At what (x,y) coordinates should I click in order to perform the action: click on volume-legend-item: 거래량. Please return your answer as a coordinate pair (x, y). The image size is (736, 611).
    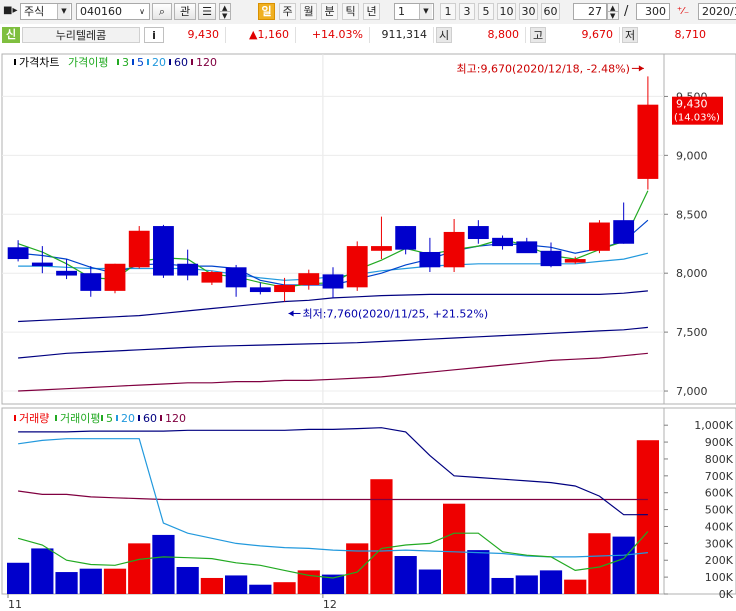
    Looking at the image, I should click on (34, 418).